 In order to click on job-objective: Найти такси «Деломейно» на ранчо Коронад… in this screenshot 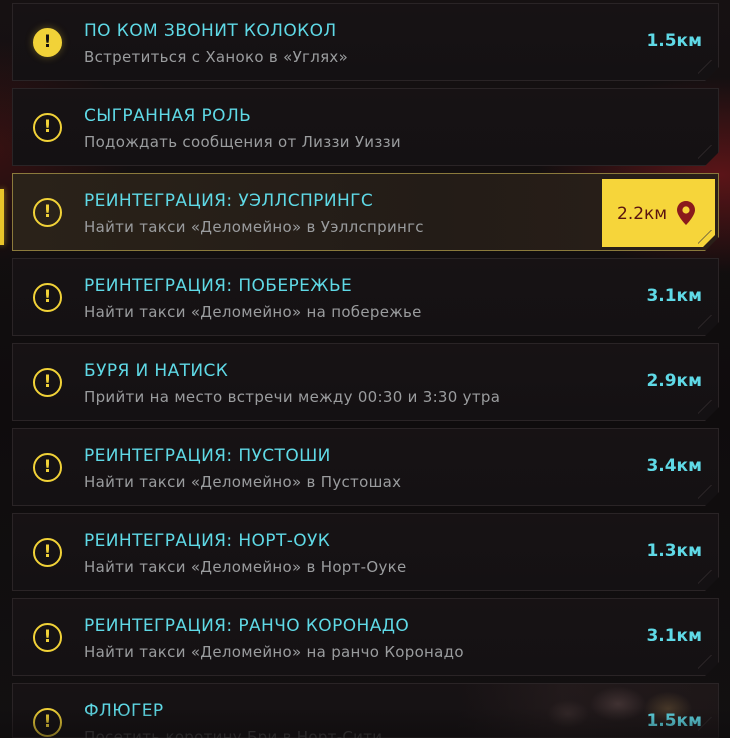, I will do `click(274, 652)`.